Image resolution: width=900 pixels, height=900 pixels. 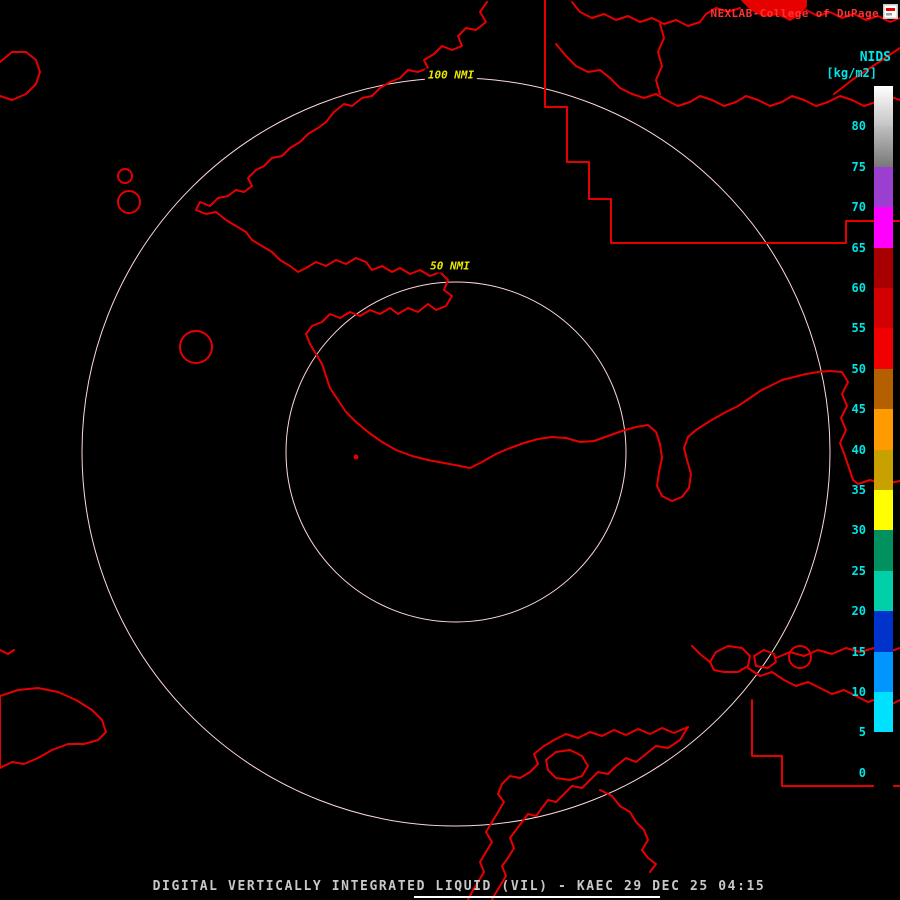 I want to click on estuary-inner-lake, so click(x=567, y=765).